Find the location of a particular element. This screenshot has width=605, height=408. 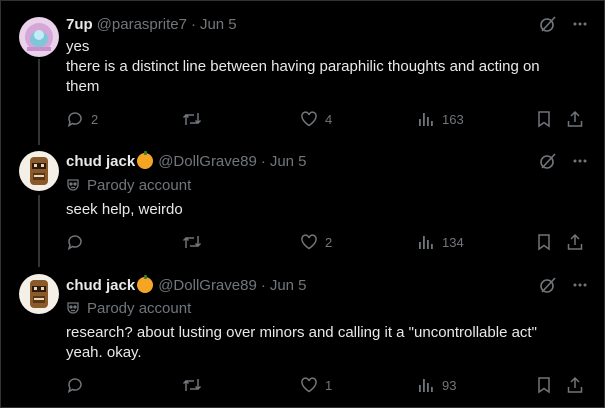

views-button: 134 is located at coordinates (440, 242).